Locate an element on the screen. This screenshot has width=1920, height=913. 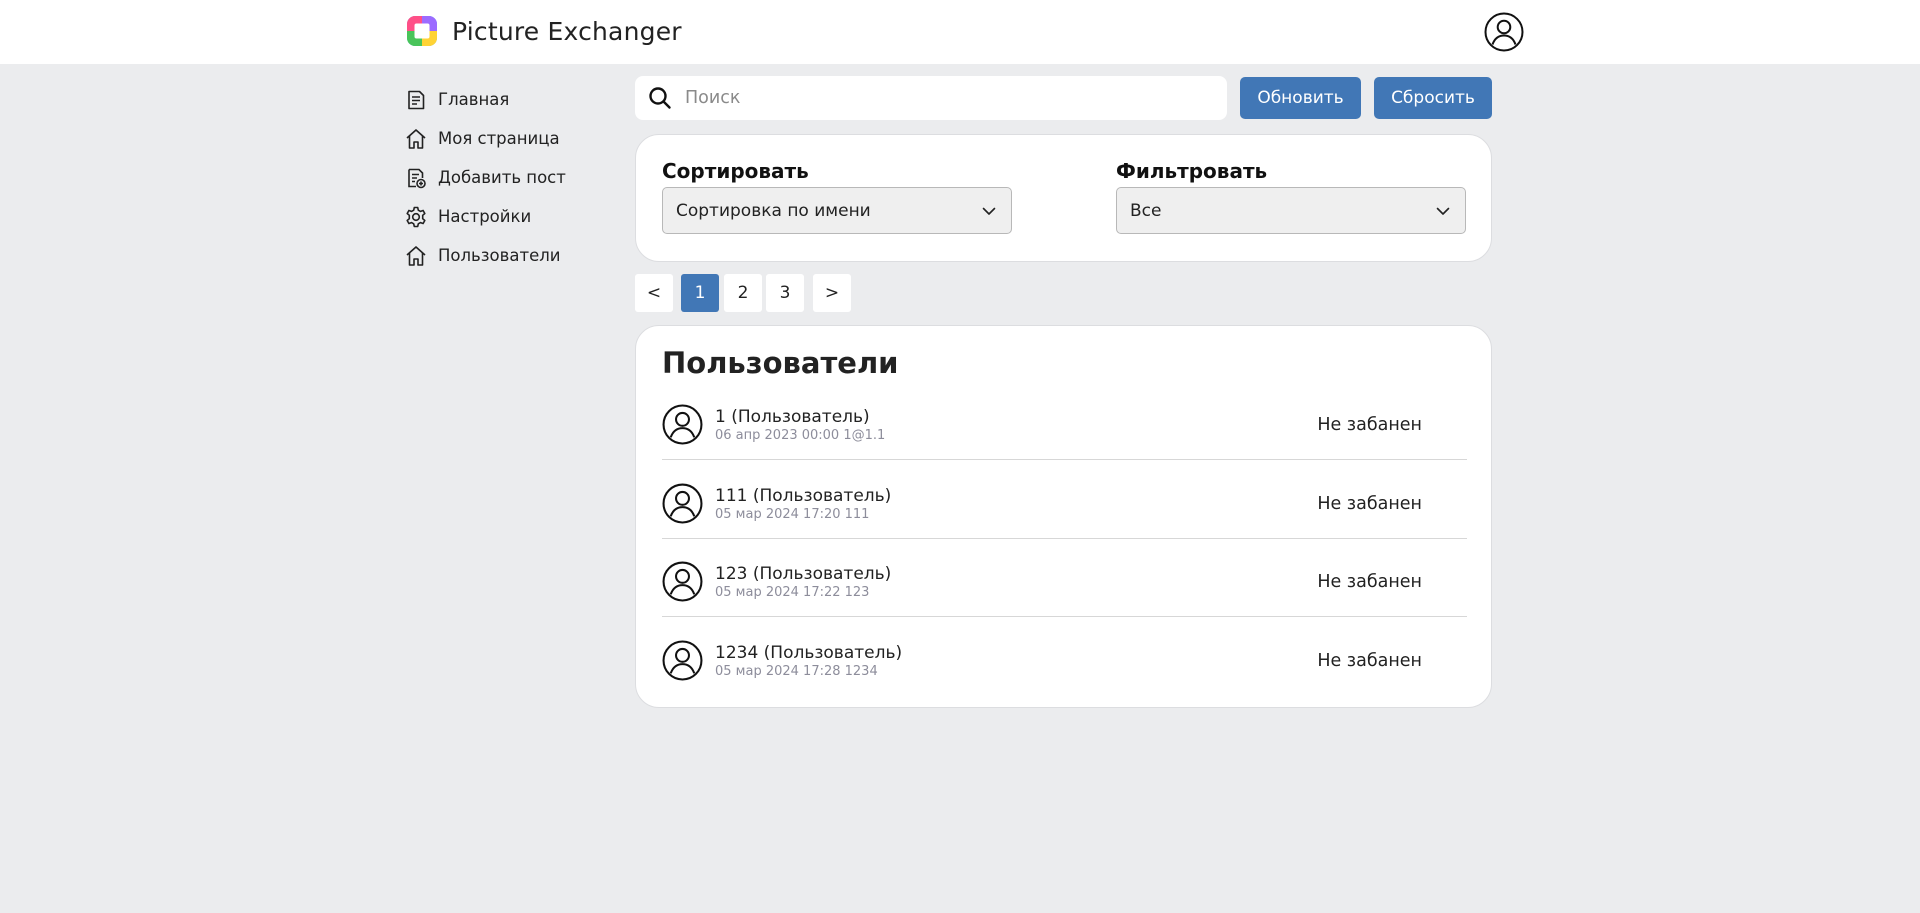
user-meta: 05 мар 2024 17:20 111 is located at coordinates (792, 514).